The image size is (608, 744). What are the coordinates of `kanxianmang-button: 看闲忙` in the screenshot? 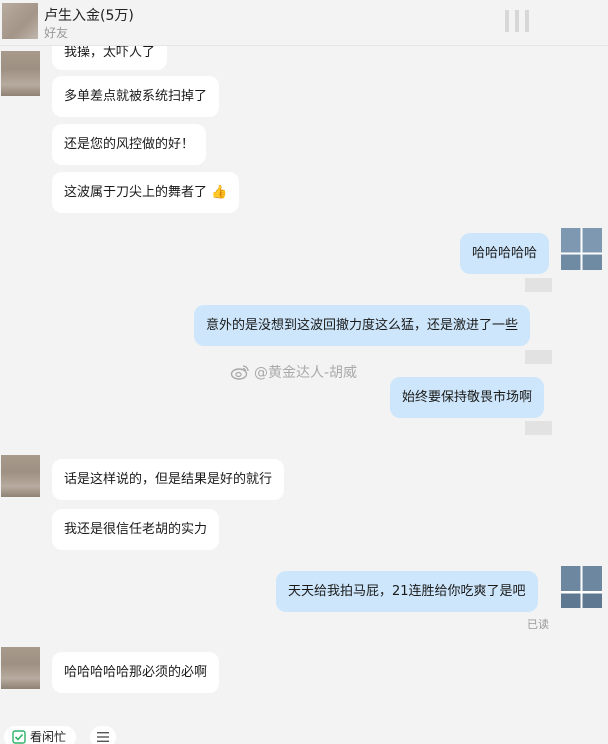 It's located at (40, 735).